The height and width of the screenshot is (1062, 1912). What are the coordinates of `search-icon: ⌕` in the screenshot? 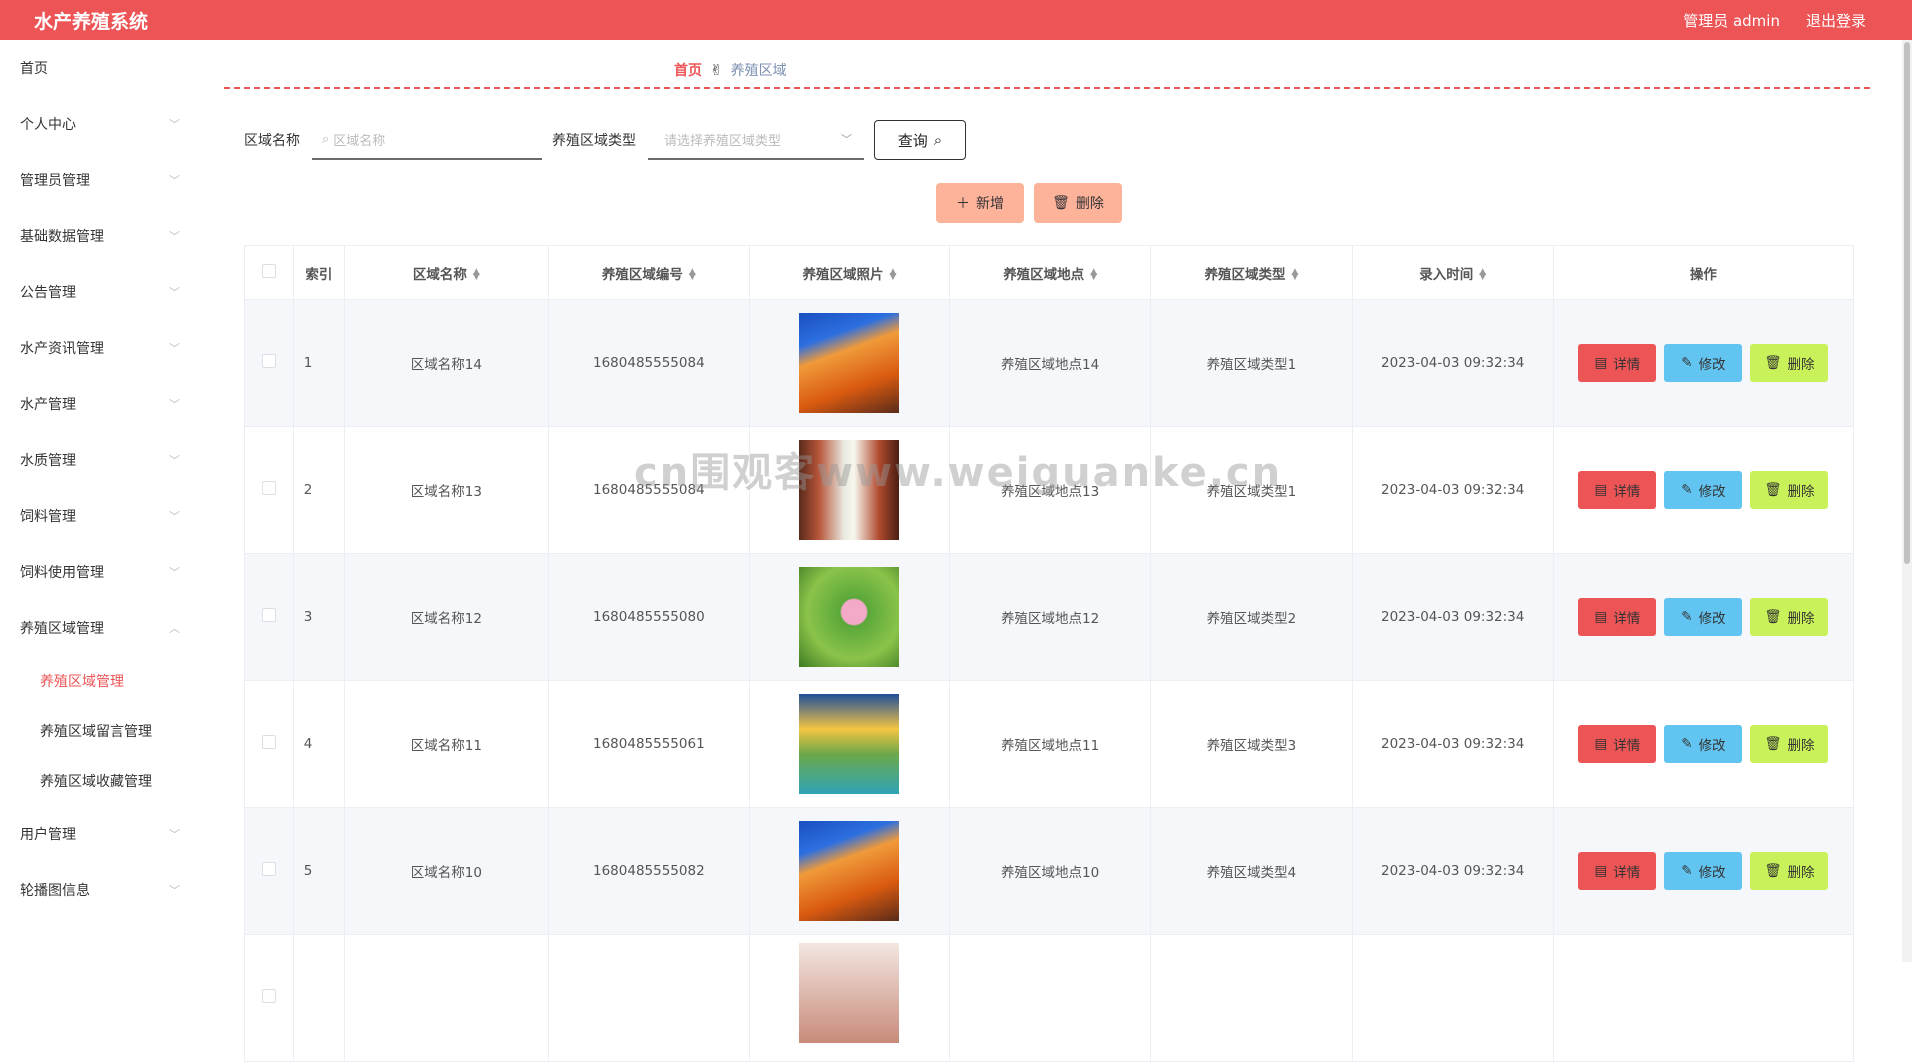 It's located at (326, 139).